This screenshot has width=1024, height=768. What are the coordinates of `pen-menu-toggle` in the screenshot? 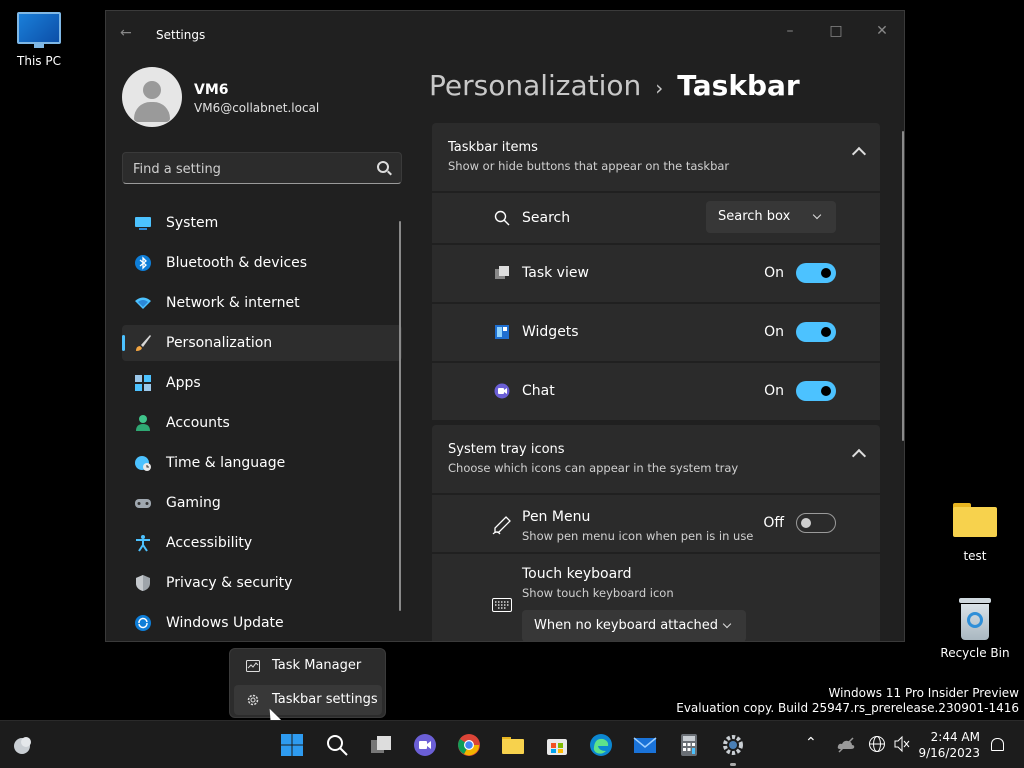 It's located at (816, 523).